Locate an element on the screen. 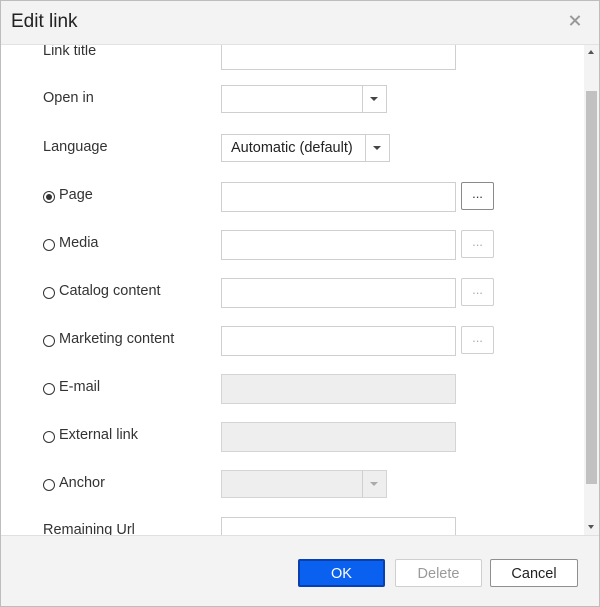 Image resolution: width=600 pixels, height=607 pixels. anchor-row: Anchor is located at coordinates (292, 485).